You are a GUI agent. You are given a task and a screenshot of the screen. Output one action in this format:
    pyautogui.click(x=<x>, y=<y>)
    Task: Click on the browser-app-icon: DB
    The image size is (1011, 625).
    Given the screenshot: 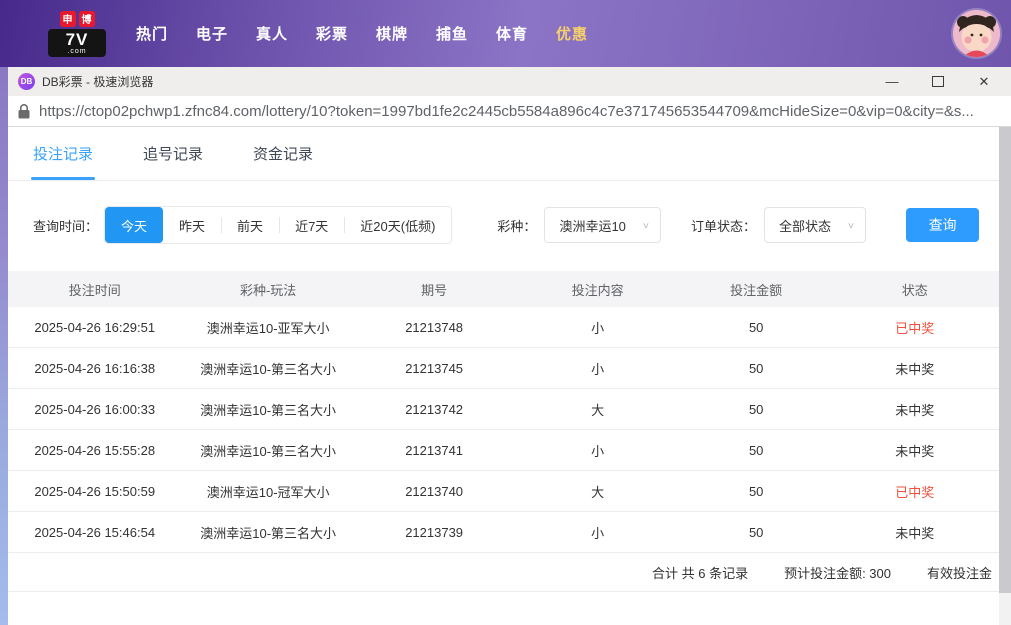 What is the action you would take?
    pyautogui.click(x=26, y=81)
    